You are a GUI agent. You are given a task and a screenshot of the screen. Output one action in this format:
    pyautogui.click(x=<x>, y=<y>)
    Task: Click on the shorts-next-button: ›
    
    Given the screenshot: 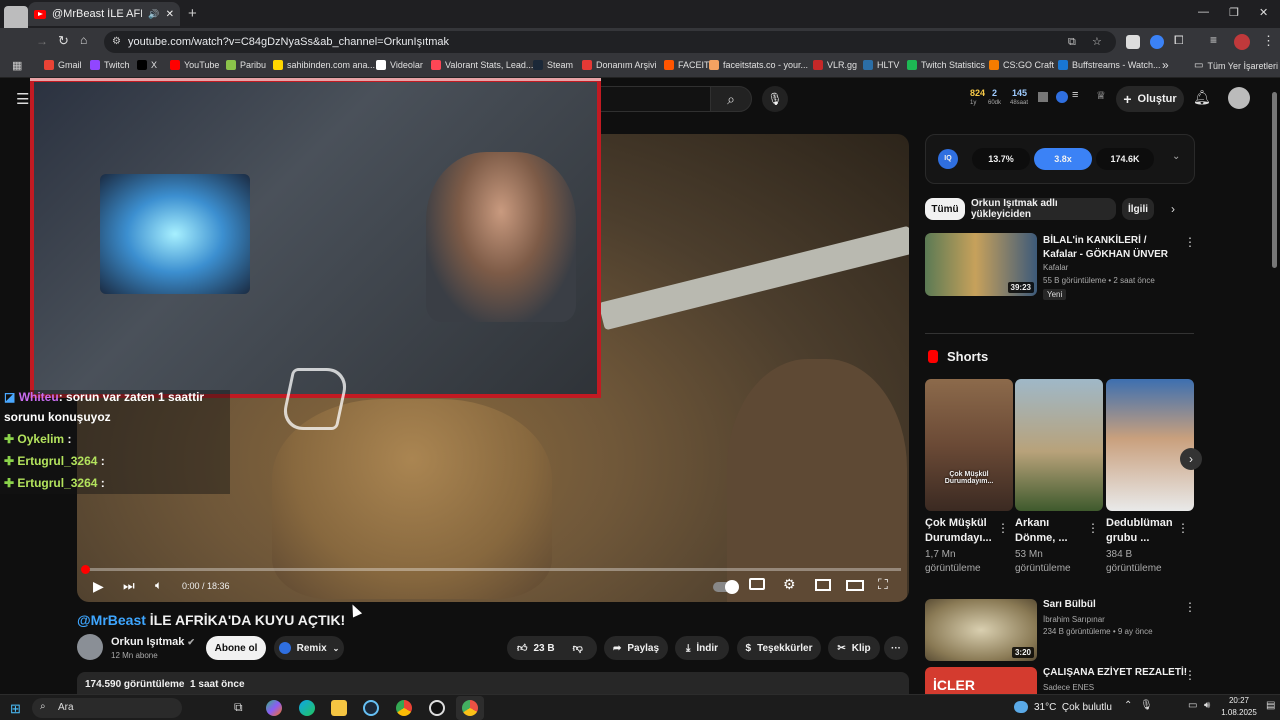 What is the action you would take?
    pyautogui.click(x=1191, y=459)
    